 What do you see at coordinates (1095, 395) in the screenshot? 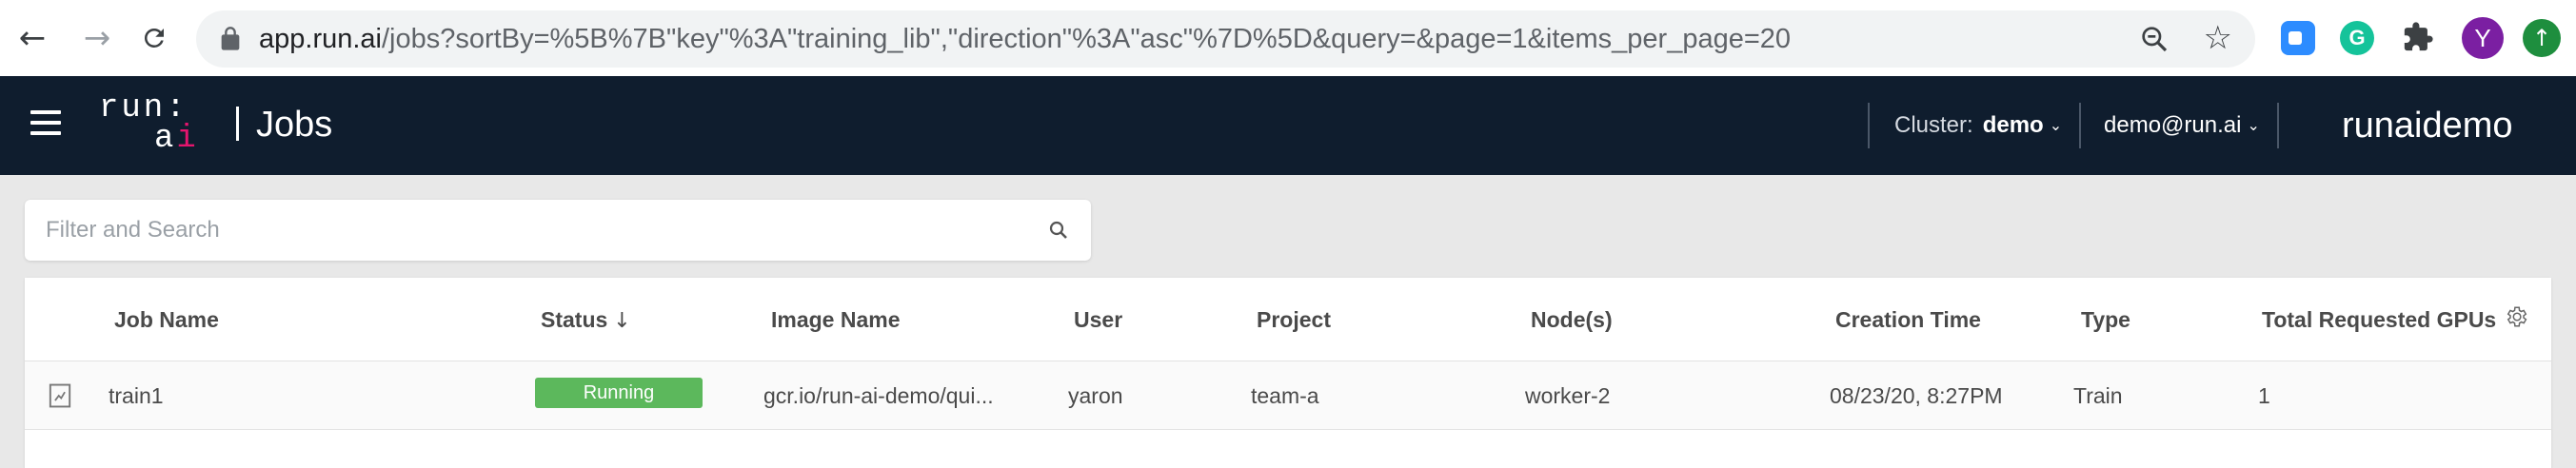
I see `cell-user: yaron` at bounding box center [1095, 395].